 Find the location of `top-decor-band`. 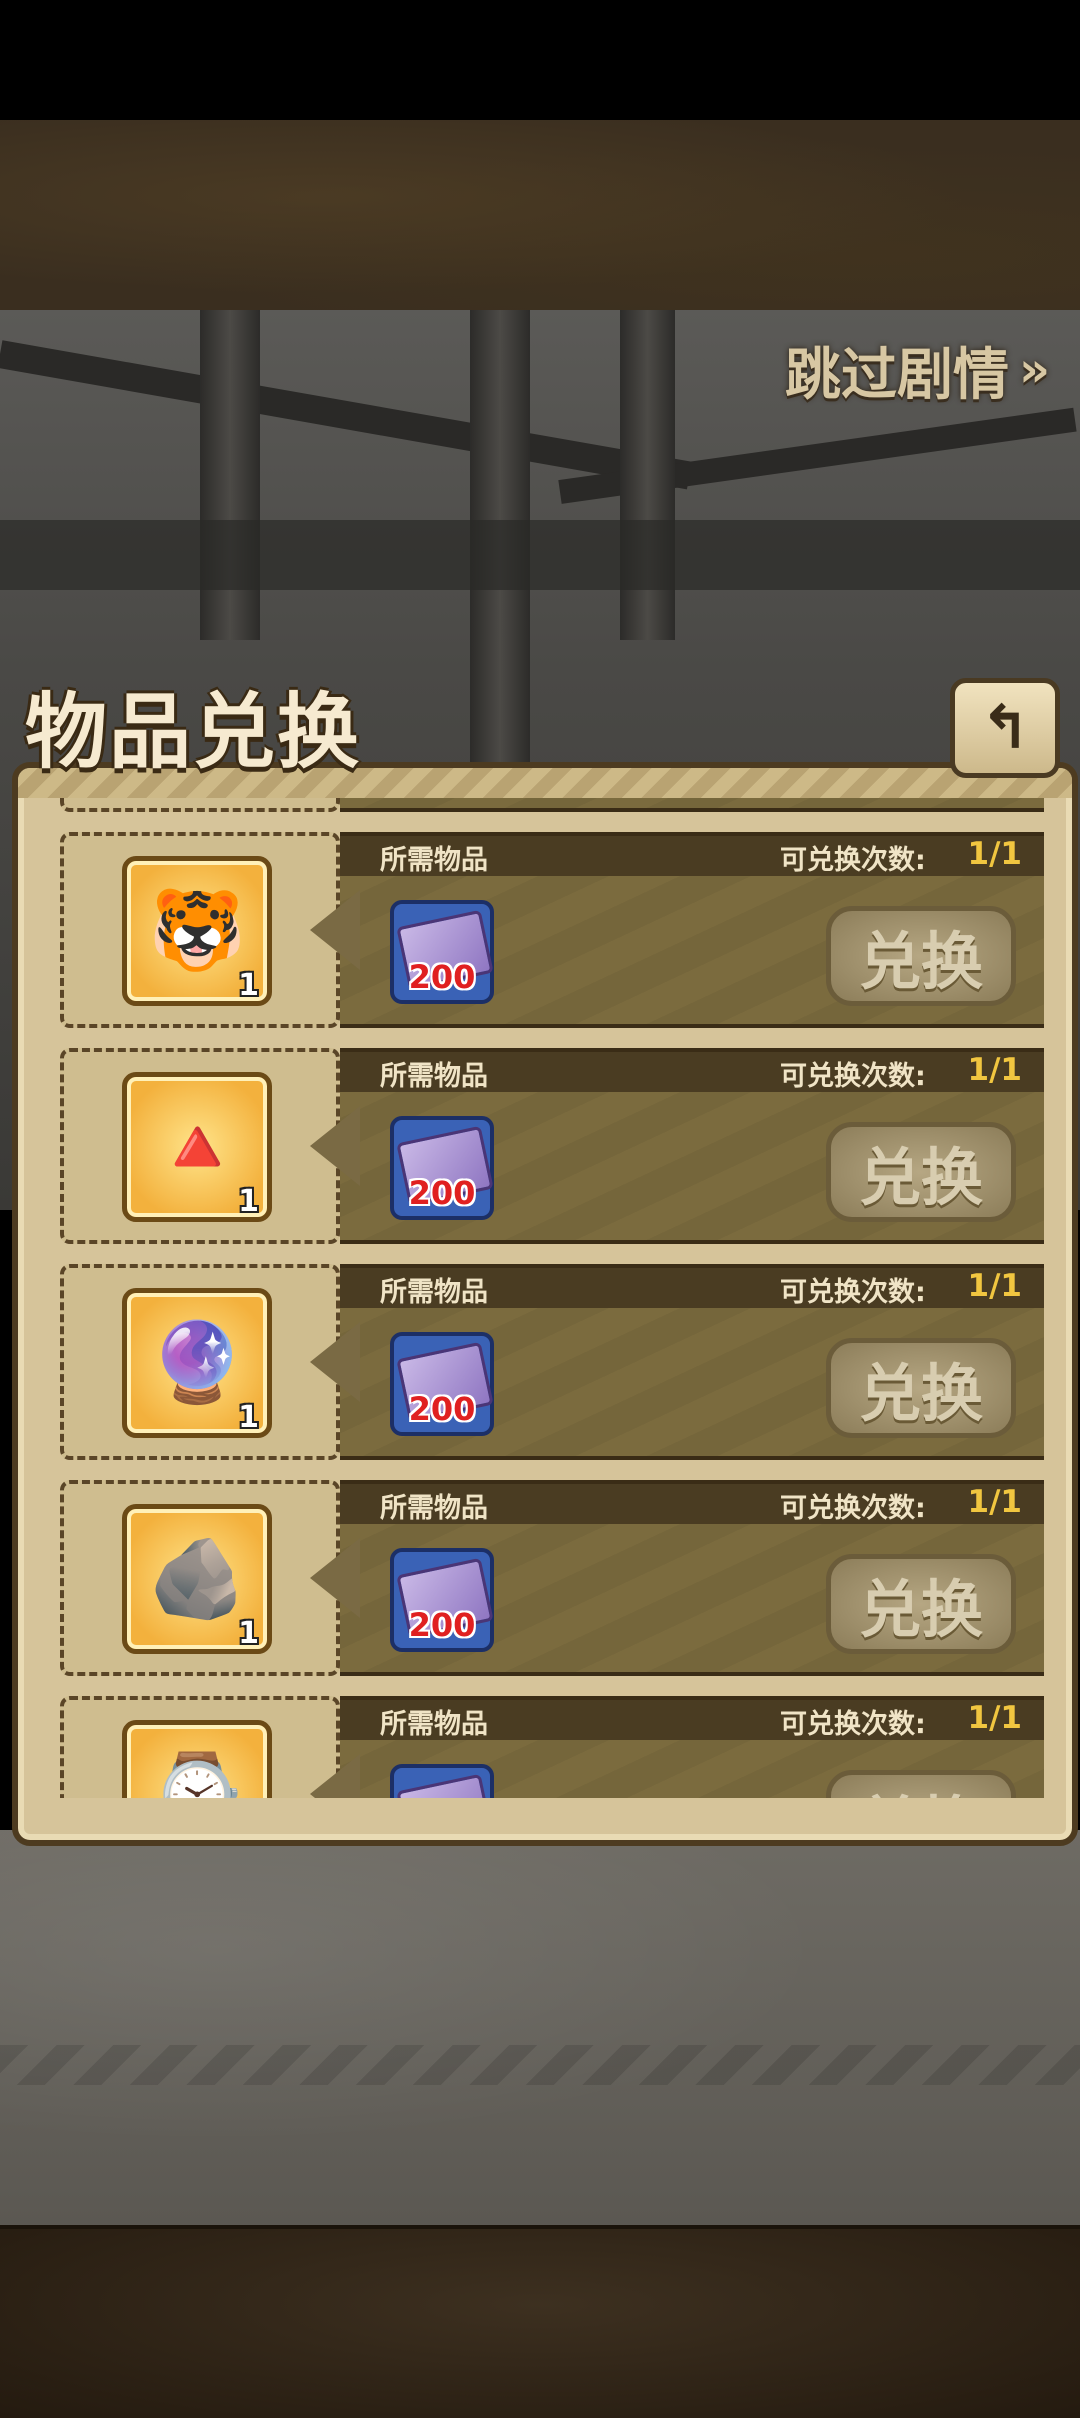

top-decor-band is located at coordinates (540, 217).